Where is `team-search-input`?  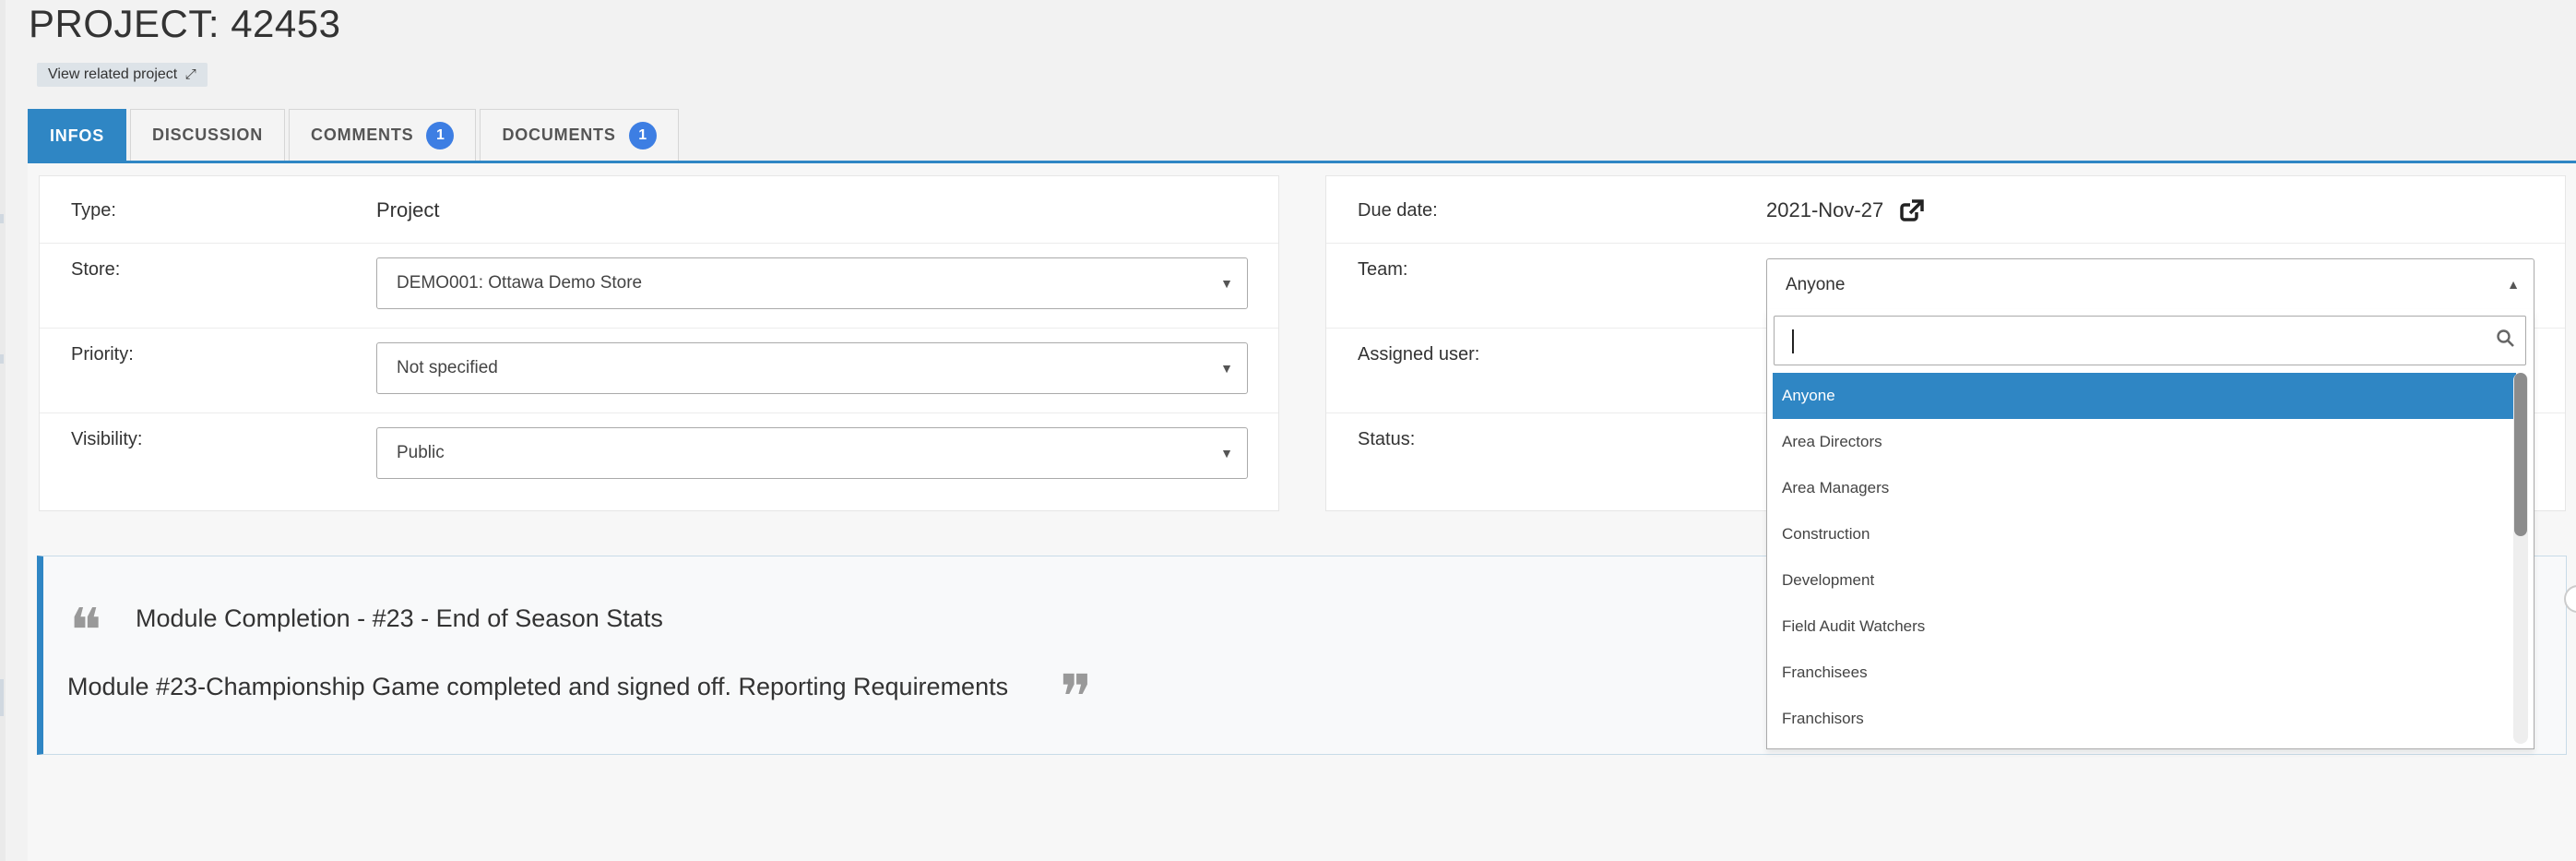 team-search-input is located at coordinates (2138, 341).